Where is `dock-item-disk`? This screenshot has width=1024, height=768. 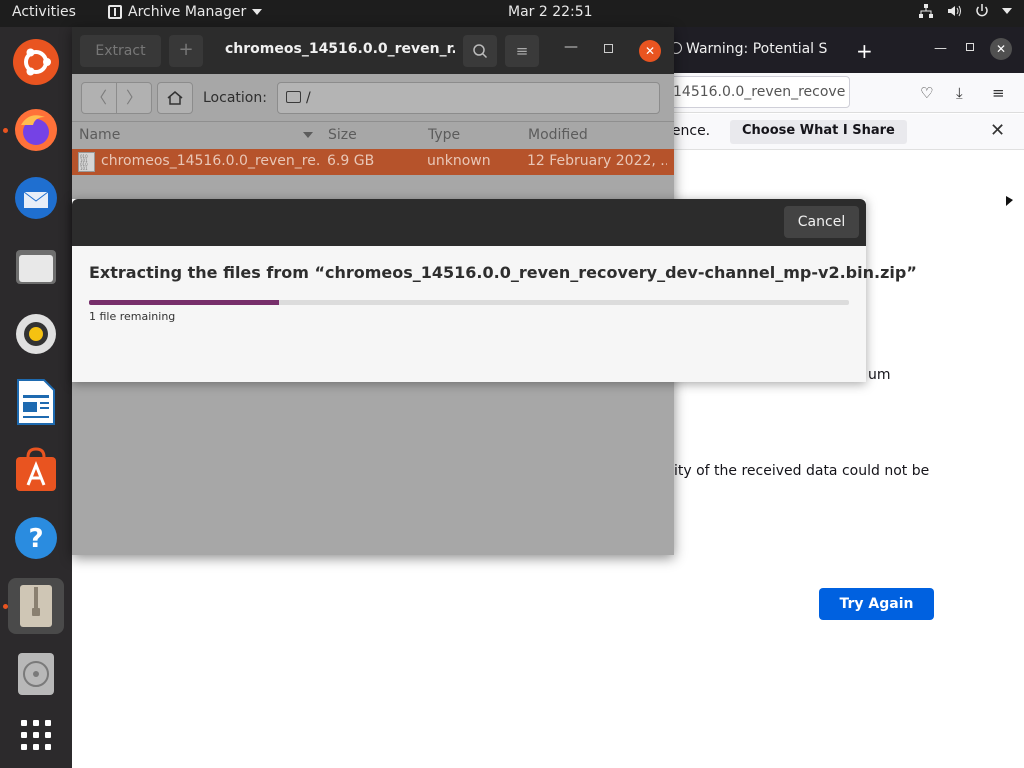
dock-item-disk is located at coordinates (36, 674).